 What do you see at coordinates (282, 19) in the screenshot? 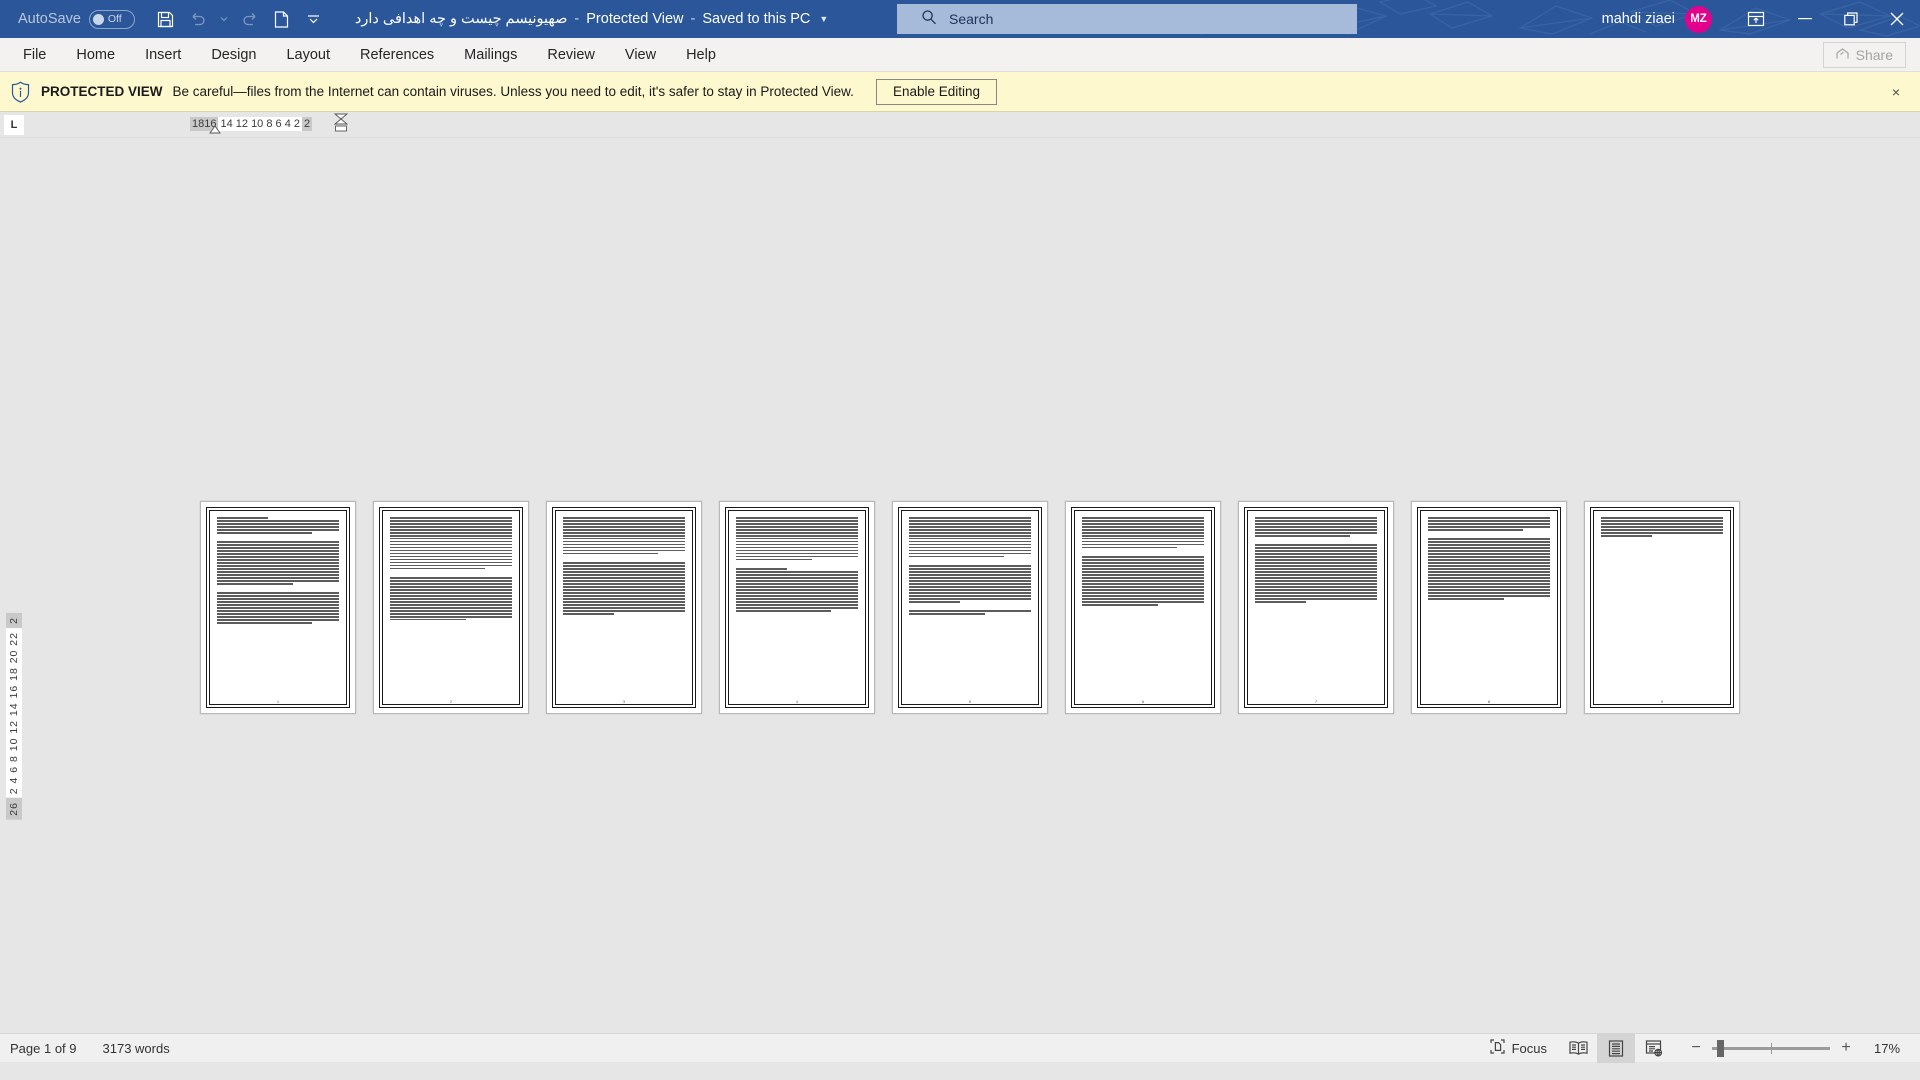
I see `new-document-icon` at bounding box center [282, 19].